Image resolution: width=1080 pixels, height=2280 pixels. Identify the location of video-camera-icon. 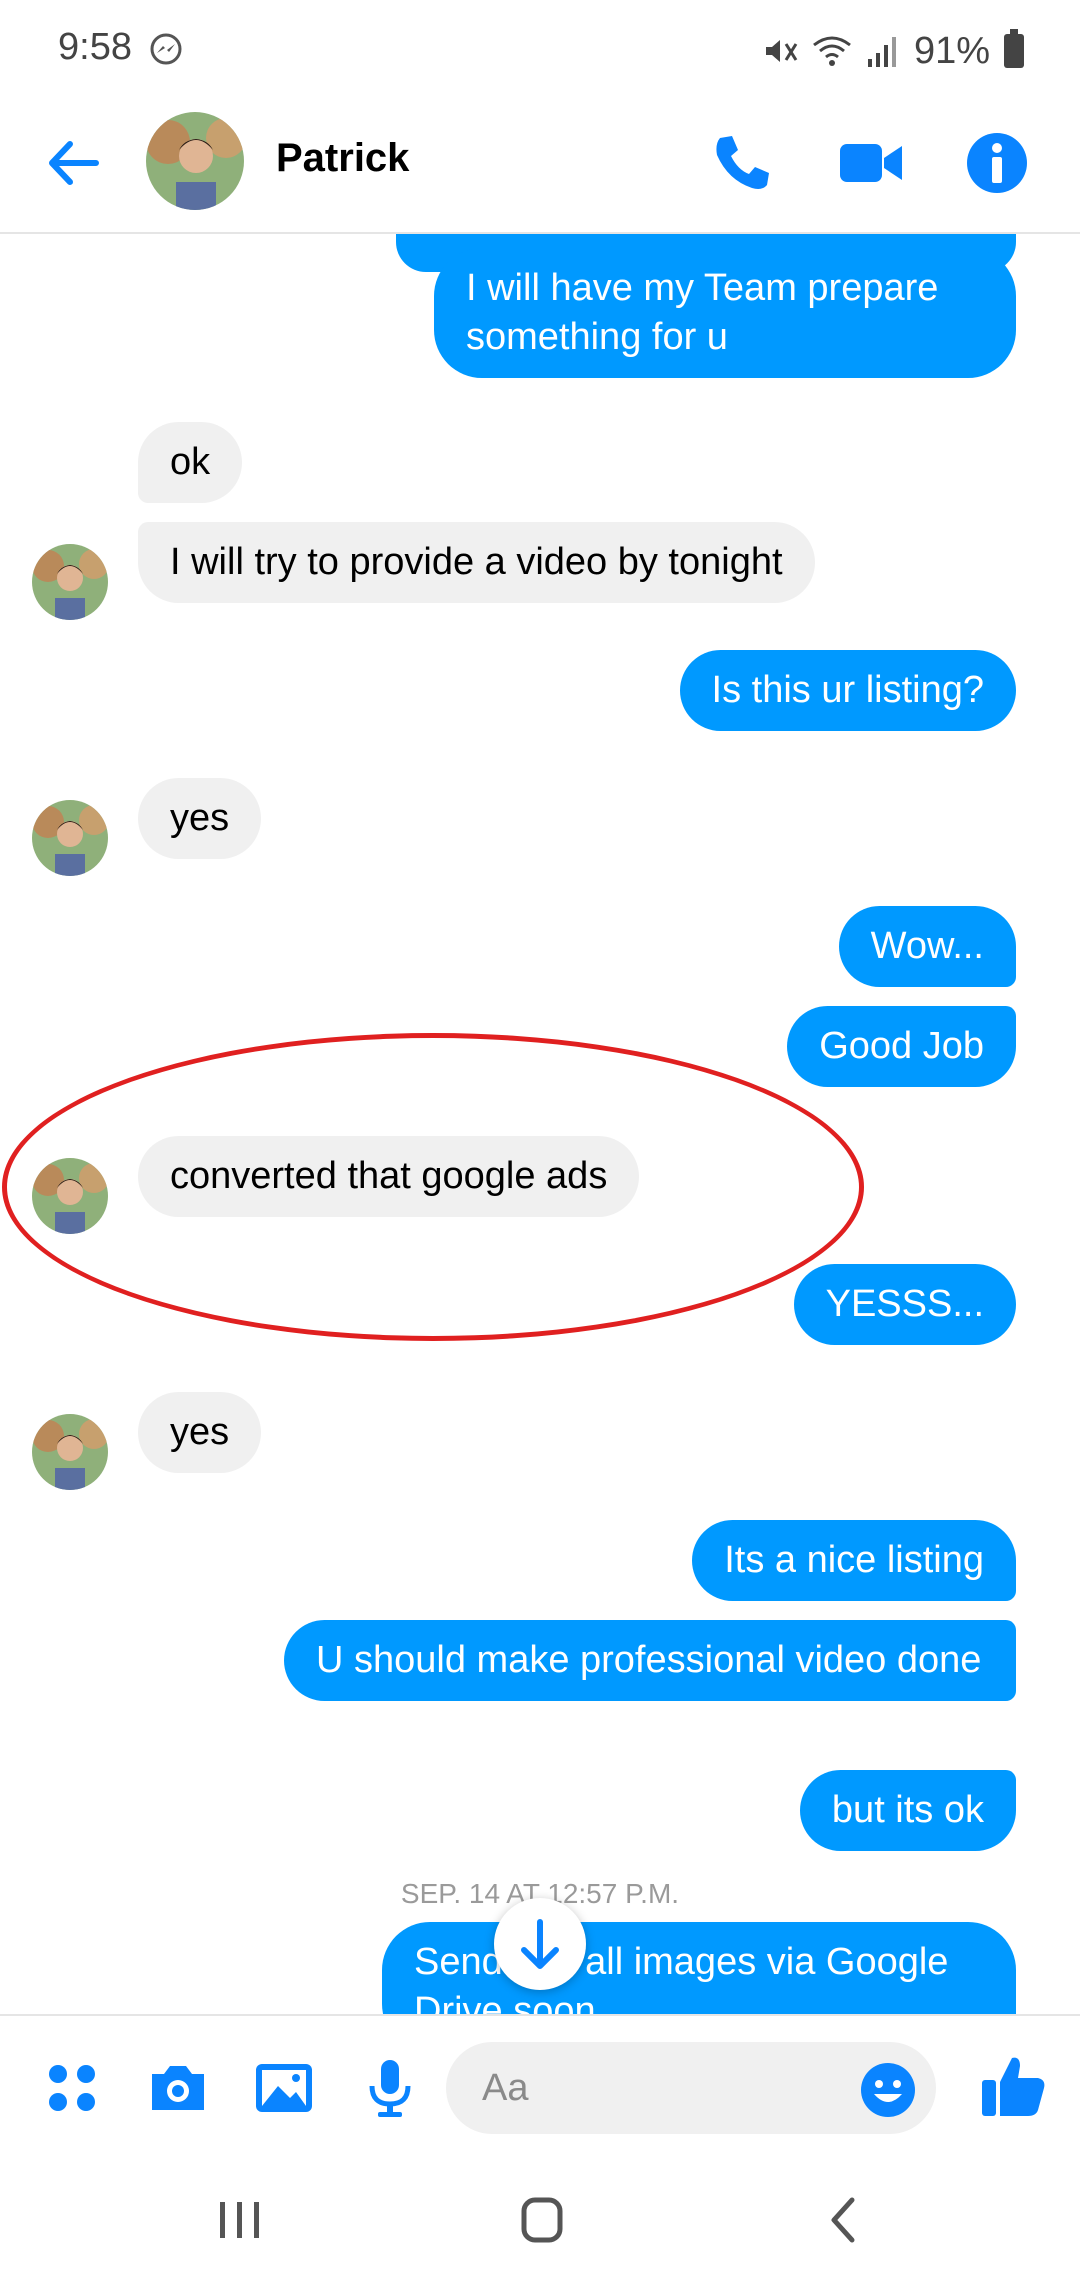
(871, 163).